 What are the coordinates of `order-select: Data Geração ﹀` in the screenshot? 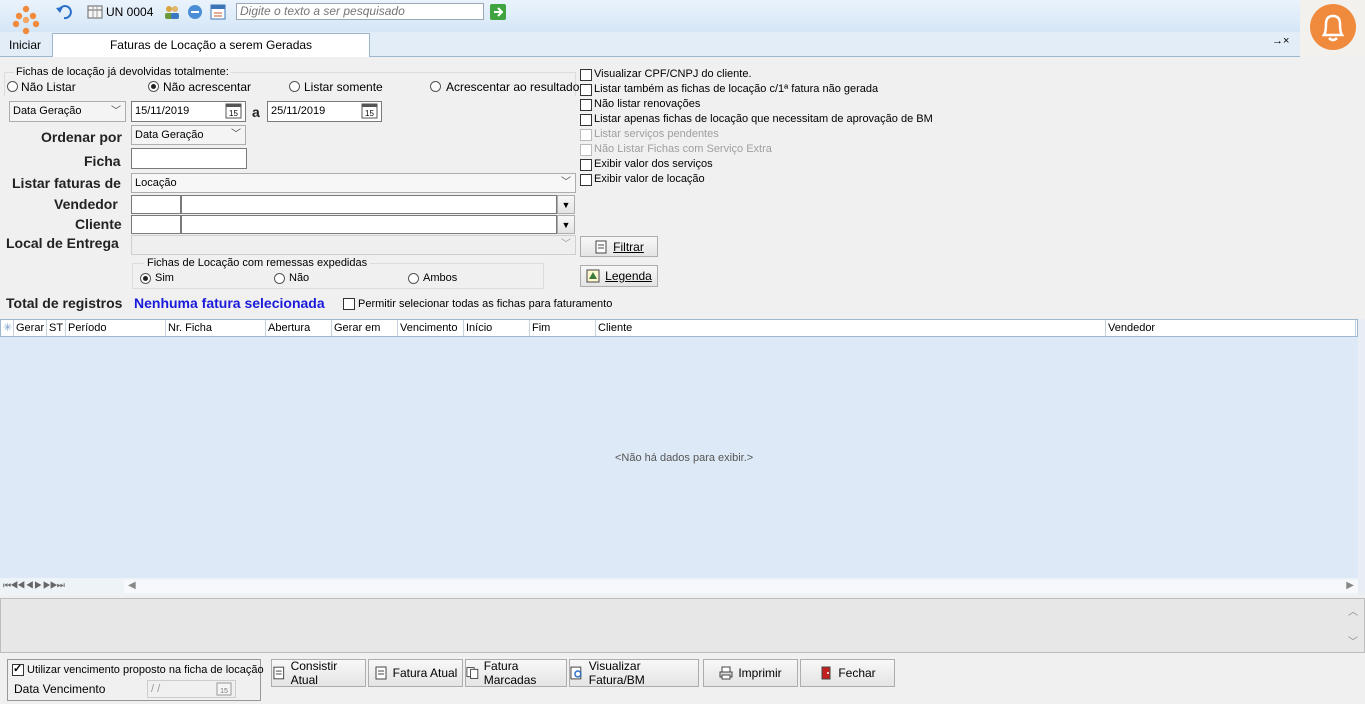 It's located at (188, 135).